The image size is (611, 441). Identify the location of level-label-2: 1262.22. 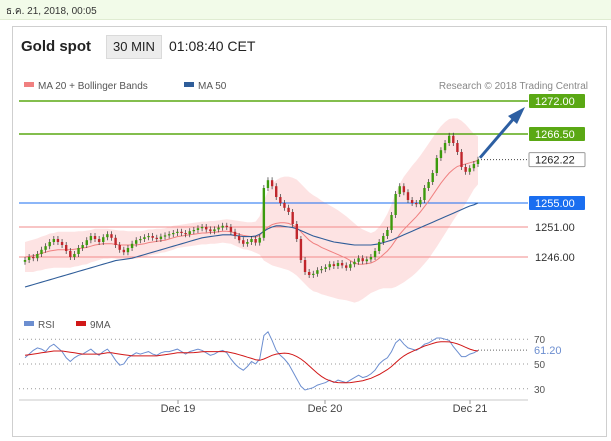
(555, 161).